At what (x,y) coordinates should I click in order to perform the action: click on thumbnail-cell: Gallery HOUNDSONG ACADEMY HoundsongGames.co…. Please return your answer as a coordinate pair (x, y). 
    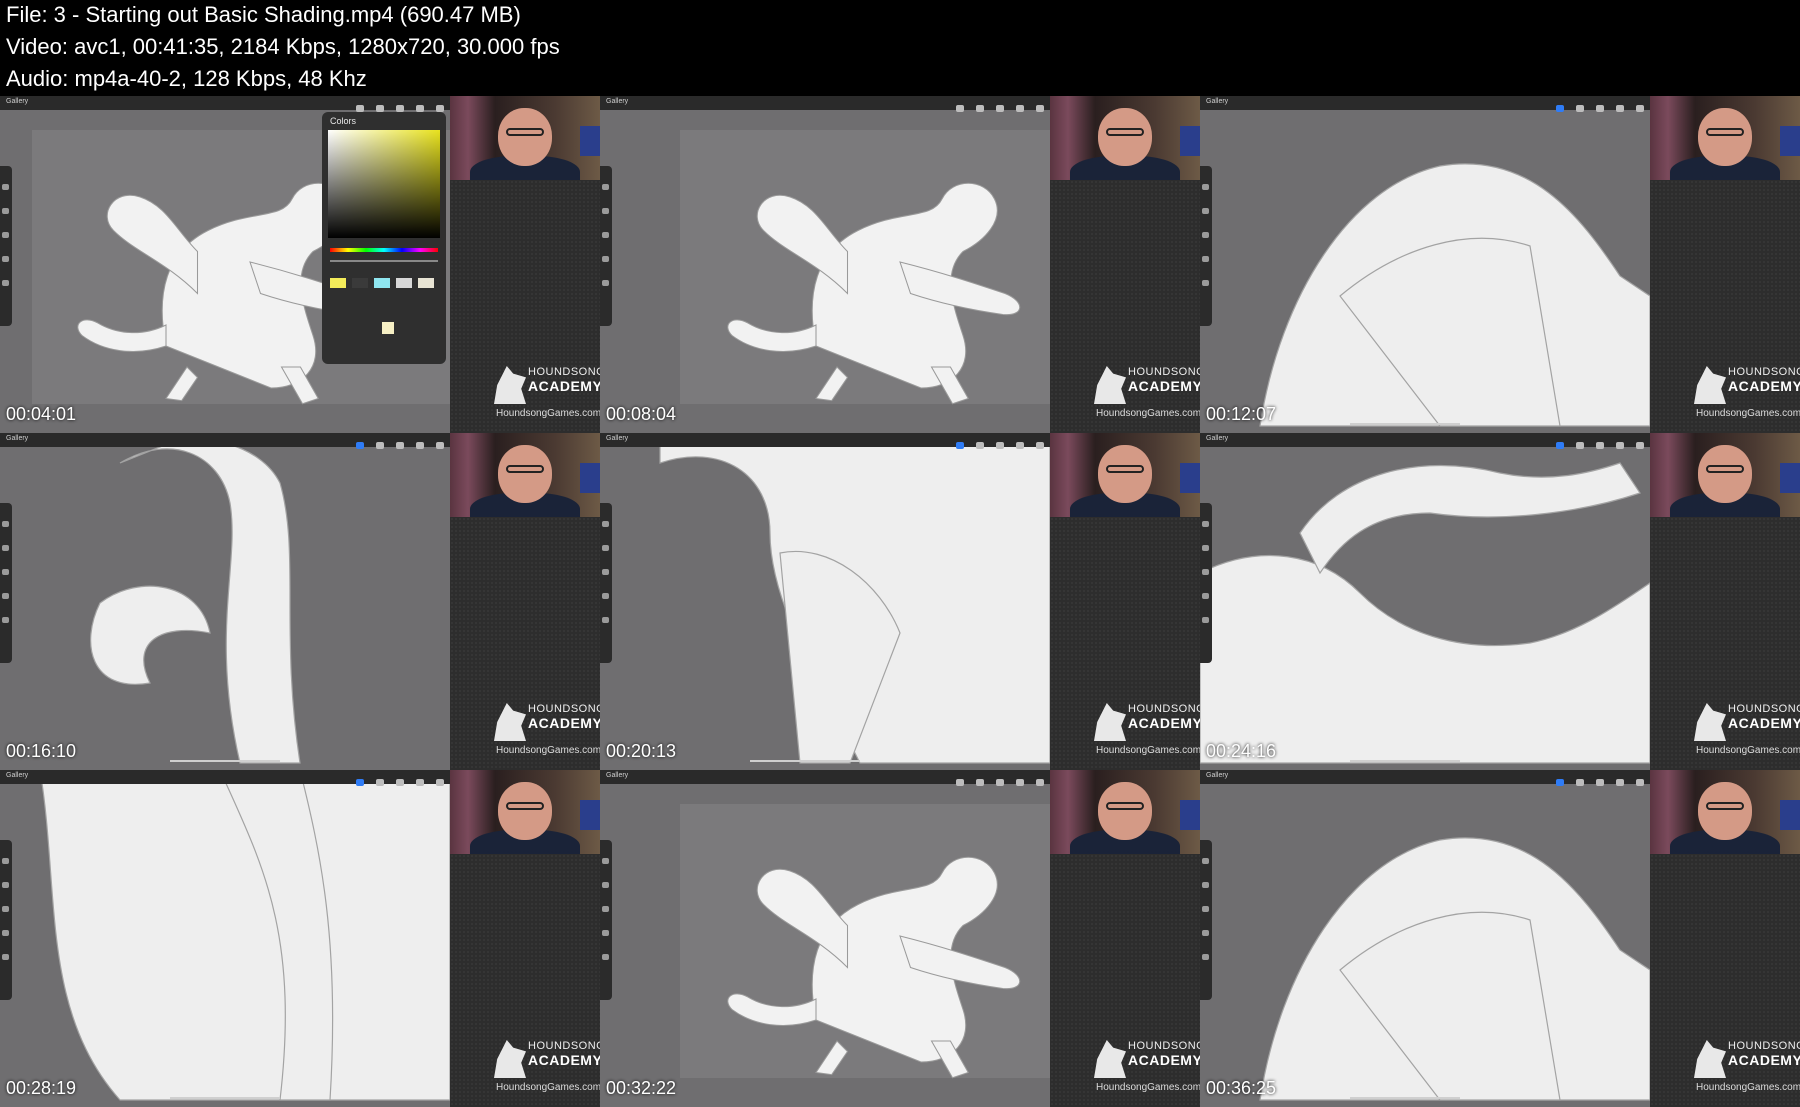
    Looking at the image, I should click on (900, 264).